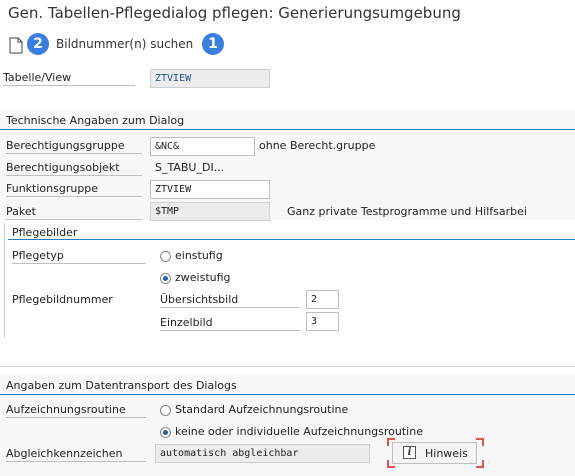 The width and height of the screenshot is (575, 476). Describe the element at coordinates (317, 145) in the screenshot. I see `auth-group-desc: ohne Berecht.gruppe` at that location.